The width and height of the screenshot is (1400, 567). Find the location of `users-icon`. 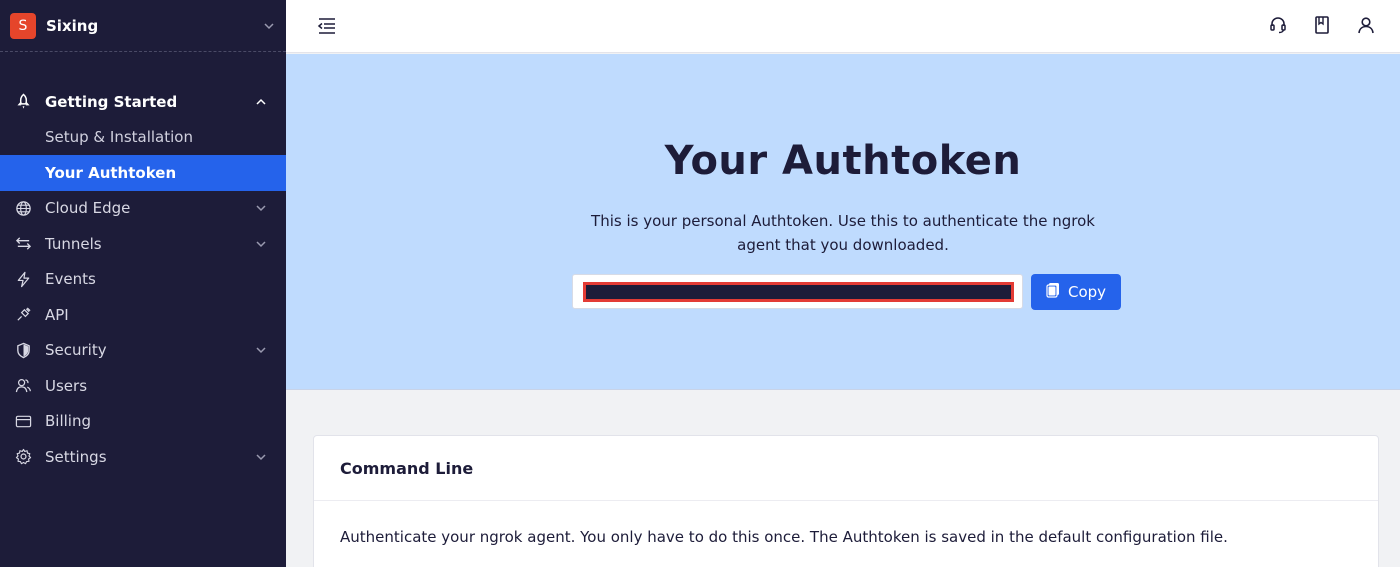

users-icon is located at coordinates (23, 386).